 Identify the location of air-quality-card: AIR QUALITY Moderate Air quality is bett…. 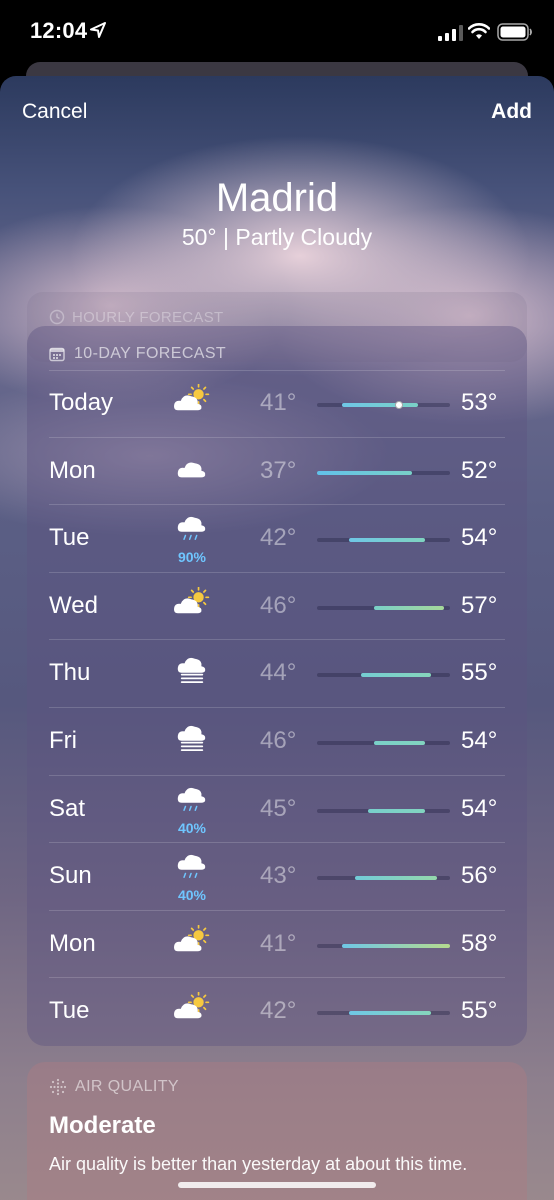
(277, 1131).